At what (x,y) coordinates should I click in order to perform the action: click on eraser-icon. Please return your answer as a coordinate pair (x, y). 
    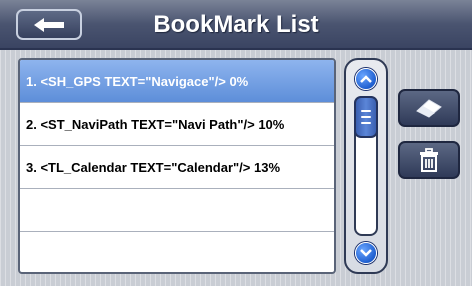
    Looking at the image, I should click on (429, 108).